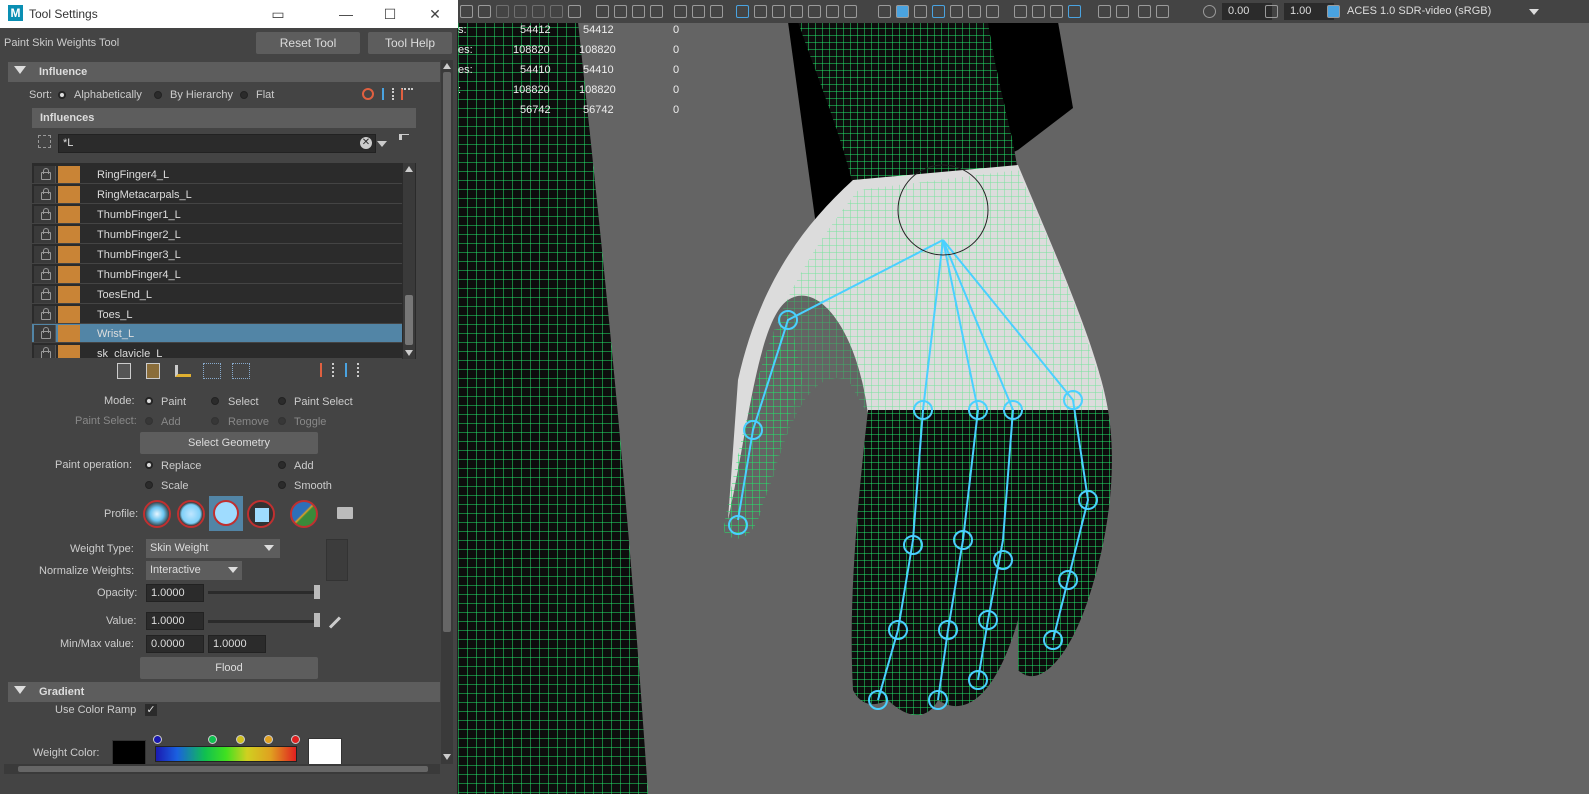 Image resolution: width=1589 pixels, height=794 pixels. Describe the element at coordinates (175, 644) in the screenshot. I see `min-value-field: 0.0000` at that location.